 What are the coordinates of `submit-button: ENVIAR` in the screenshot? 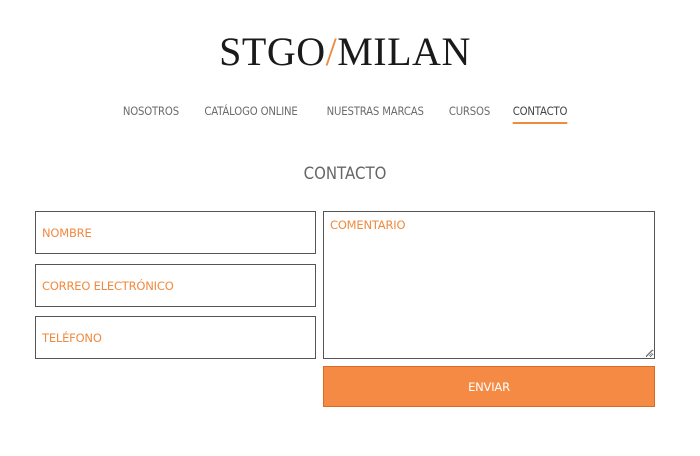 It's located at (489, 386).